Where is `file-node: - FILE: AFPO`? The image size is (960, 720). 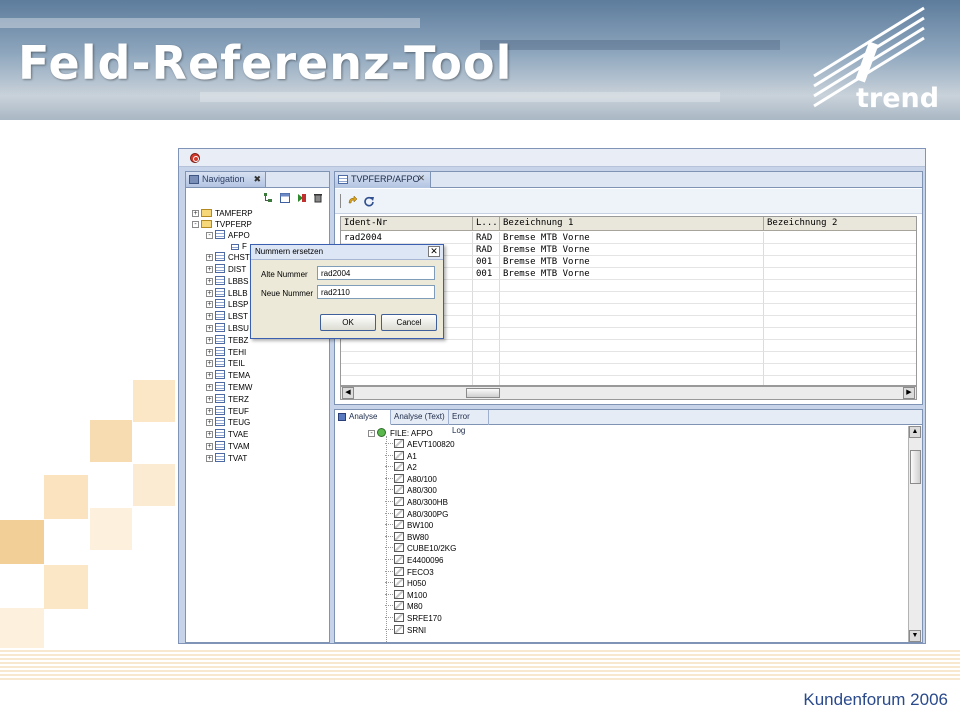 file-node: - FILE: AFPO is located at coordinates (400, 433).